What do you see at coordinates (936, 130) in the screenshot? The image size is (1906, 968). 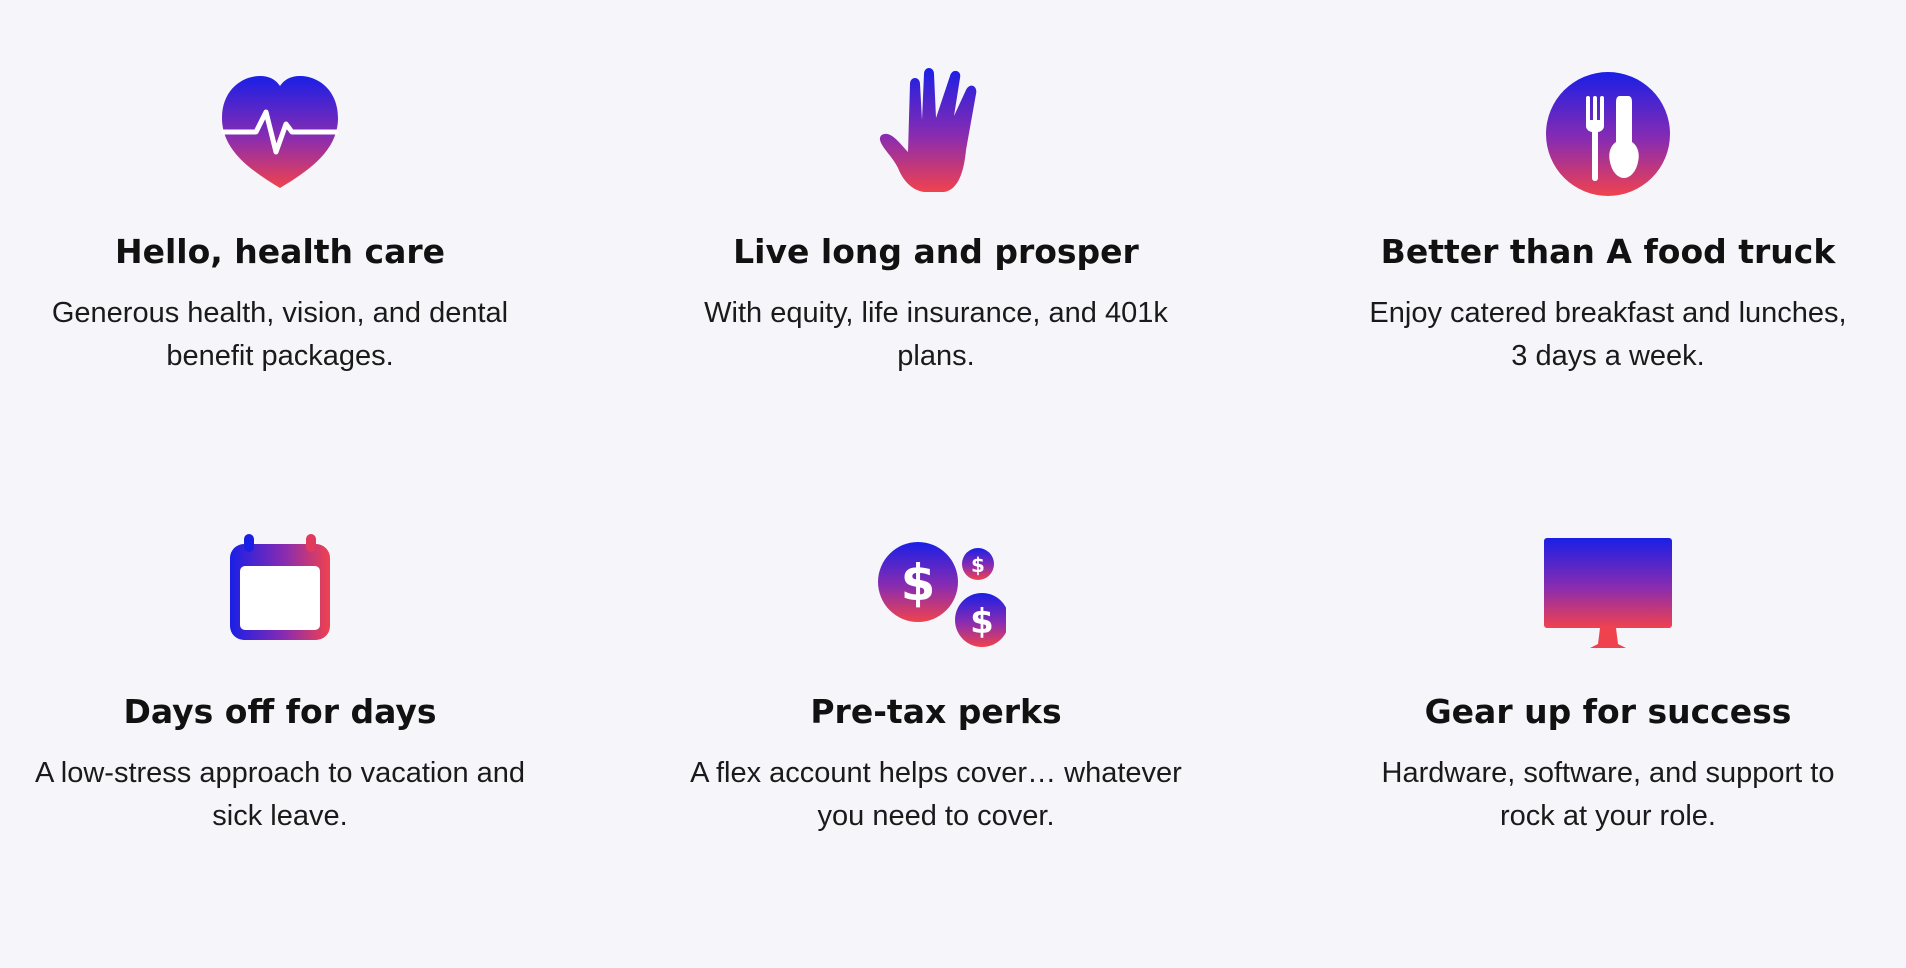 I see `vulcan-salute-hand-icon` at bounding box center [936, 130].